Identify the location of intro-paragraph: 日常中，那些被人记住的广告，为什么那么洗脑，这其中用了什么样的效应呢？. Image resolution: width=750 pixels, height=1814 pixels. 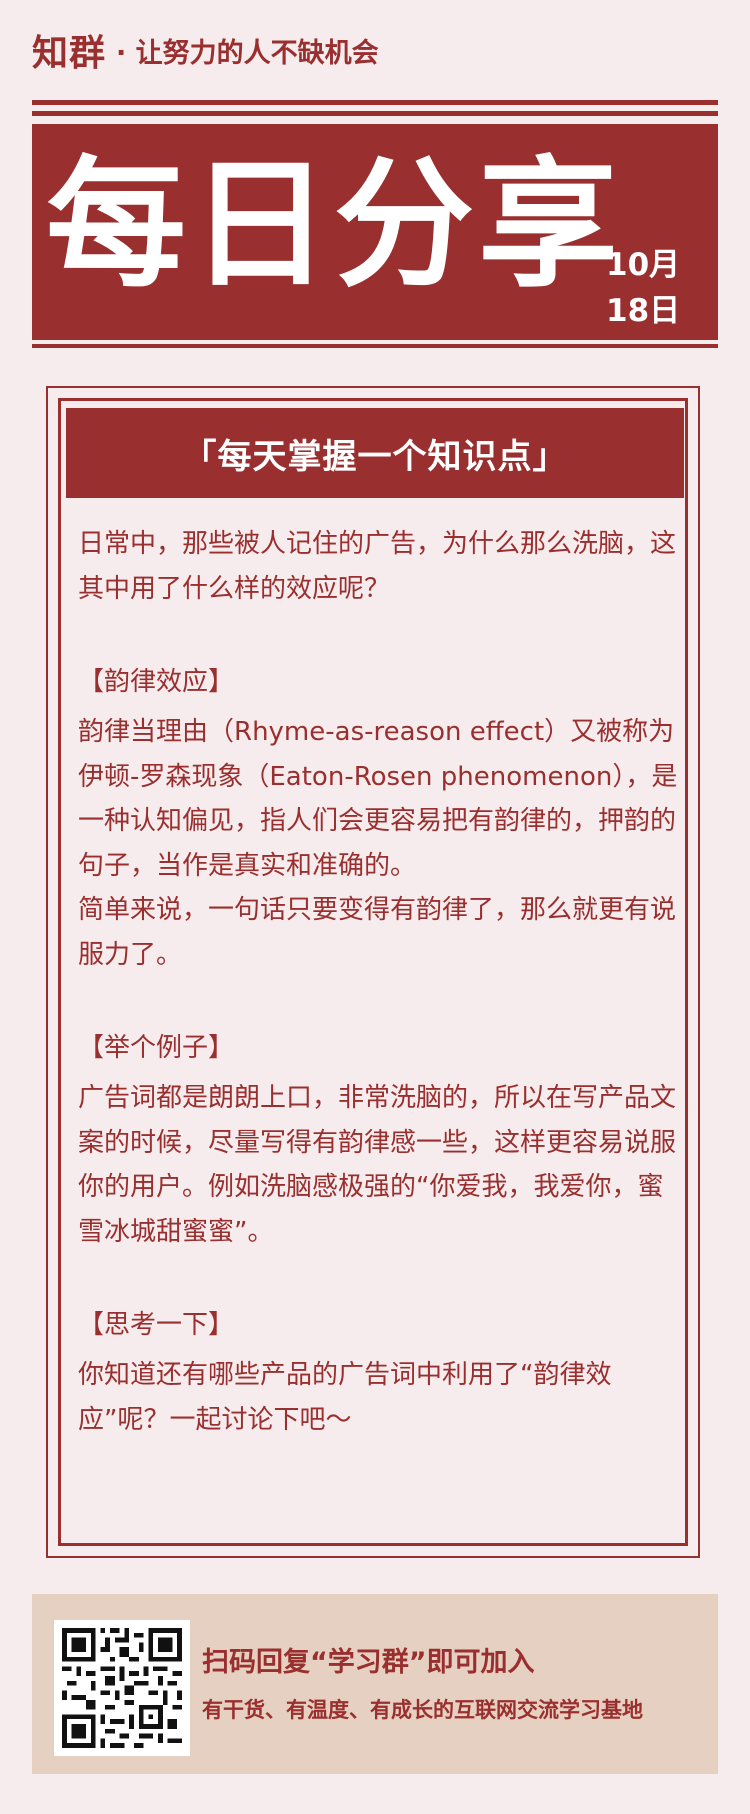
(377, 566).